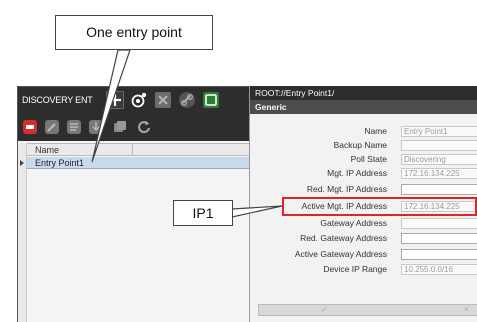 The image size is (477, 322). I want to click on property-label-mgt-ip: Mgt. IP Address, so click(357, 173).